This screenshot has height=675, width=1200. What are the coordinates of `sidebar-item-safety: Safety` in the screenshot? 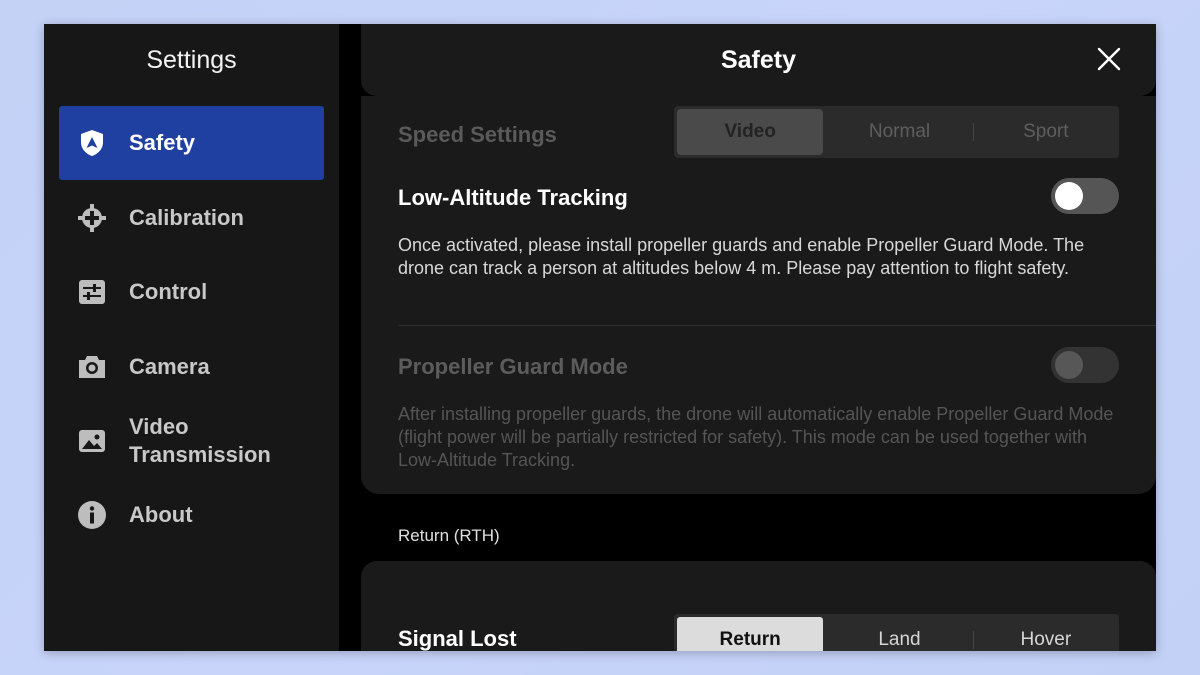 It's located at (191, 143).